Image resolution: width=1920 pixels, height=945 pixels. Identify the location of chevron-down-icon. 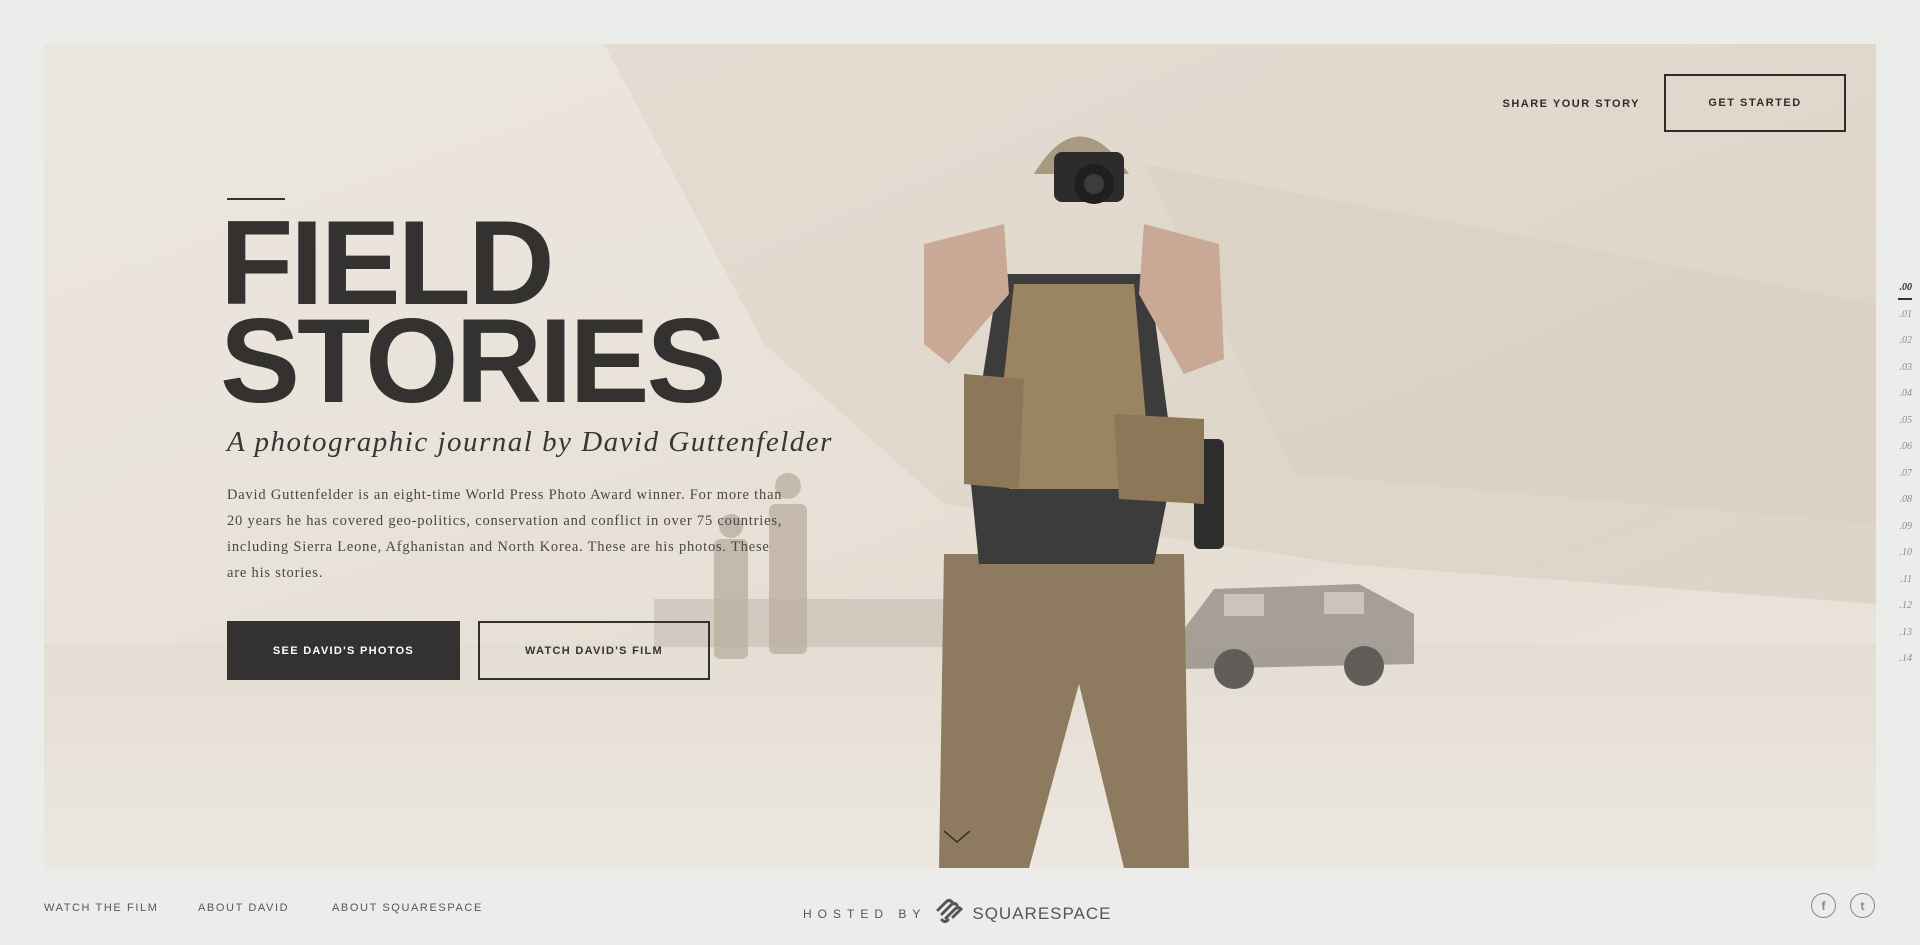
(957, 839).